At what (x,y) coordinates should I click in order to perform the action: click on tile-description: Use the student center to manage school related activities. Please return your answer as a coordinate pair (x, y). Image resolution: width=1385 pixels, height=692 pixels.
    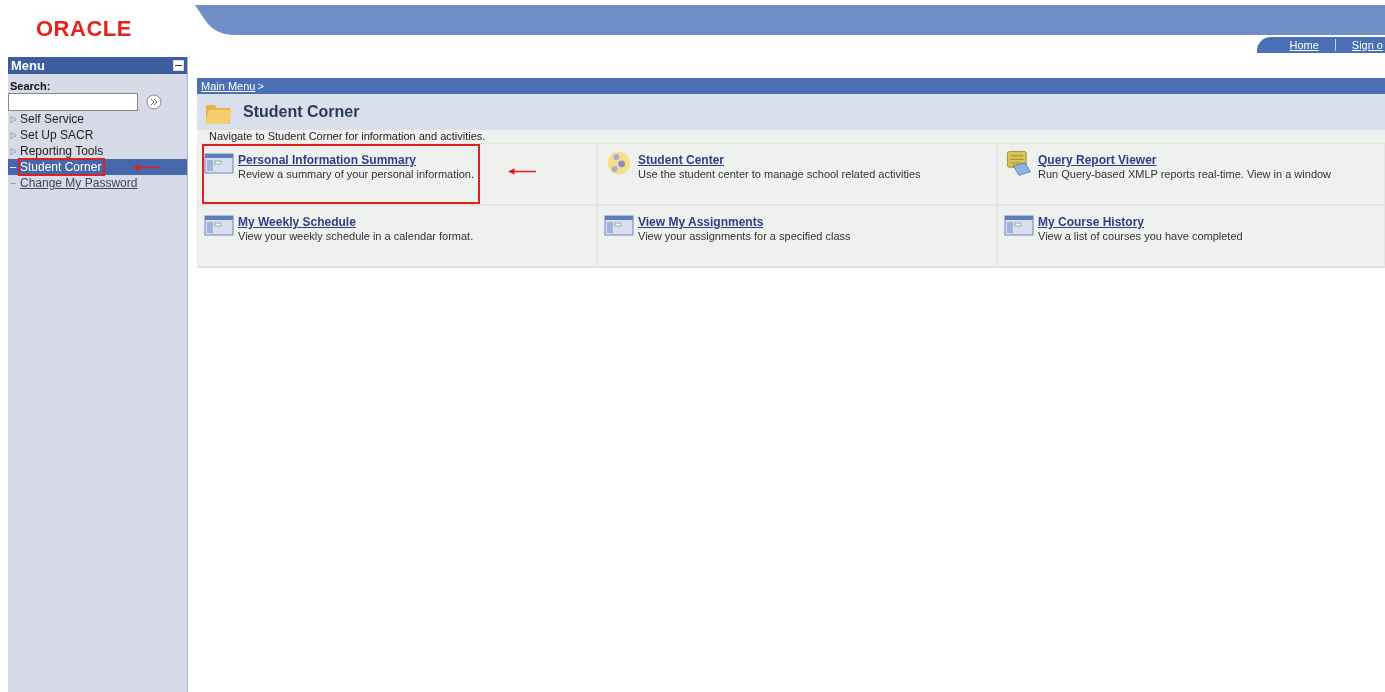
    Looking at the image, I should click on (779, 174).